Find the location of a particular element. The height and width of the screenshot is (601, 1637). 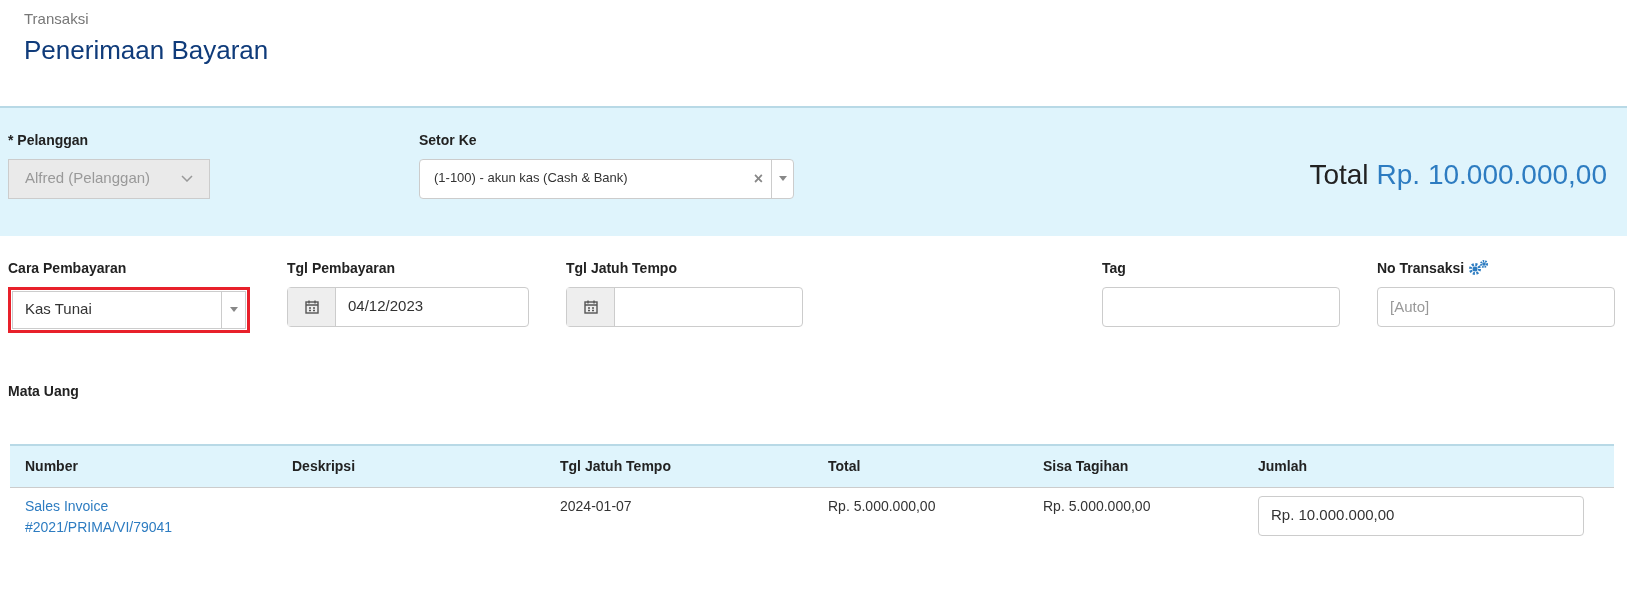

amount-field: Rp. 10.000.000,00 is located at coordinates (1421, 515).